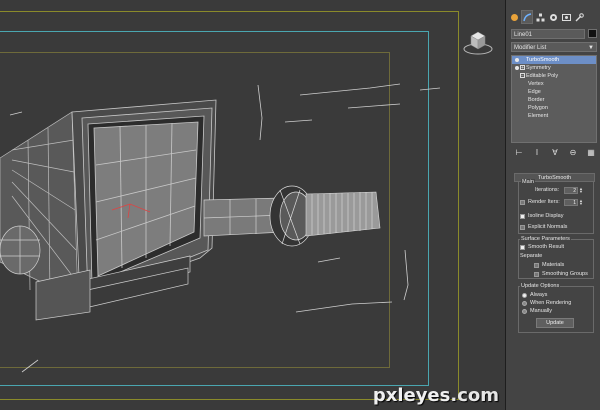 The image size is (600, 410). What do you see at coordinates (566, 17) in the screenshot?
I see `display-icon` at bounding box center [566, 17].